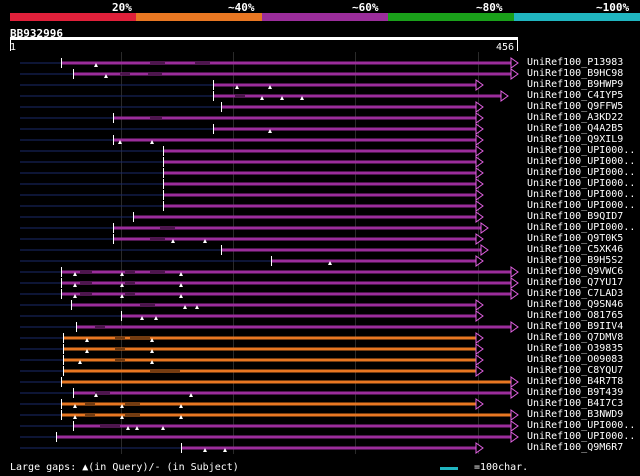 The image size is (640, 476). Describe the element at coordinates (575, 73) in the screenshot. I see `hit-label-link: UniRef100_B9HC98` at that location.